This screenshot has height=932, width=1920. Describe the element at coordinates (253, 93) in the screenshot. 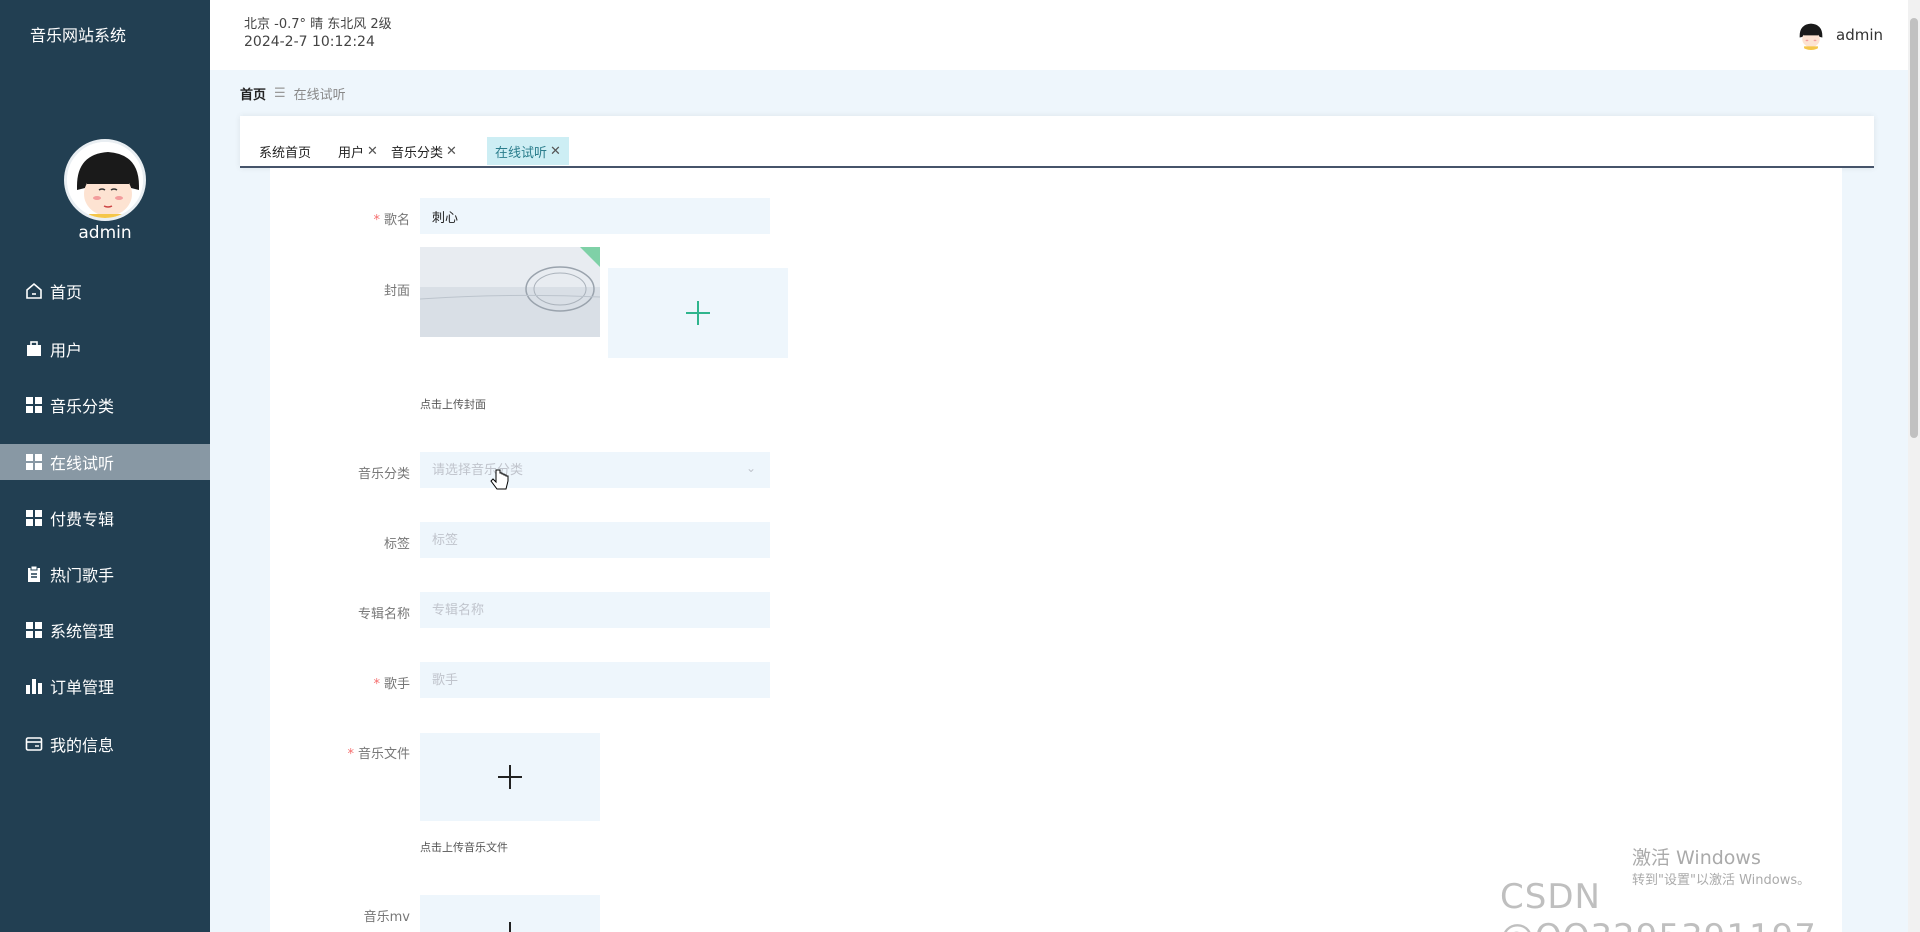

I see `breadcrumb-home: 首页` at that location.